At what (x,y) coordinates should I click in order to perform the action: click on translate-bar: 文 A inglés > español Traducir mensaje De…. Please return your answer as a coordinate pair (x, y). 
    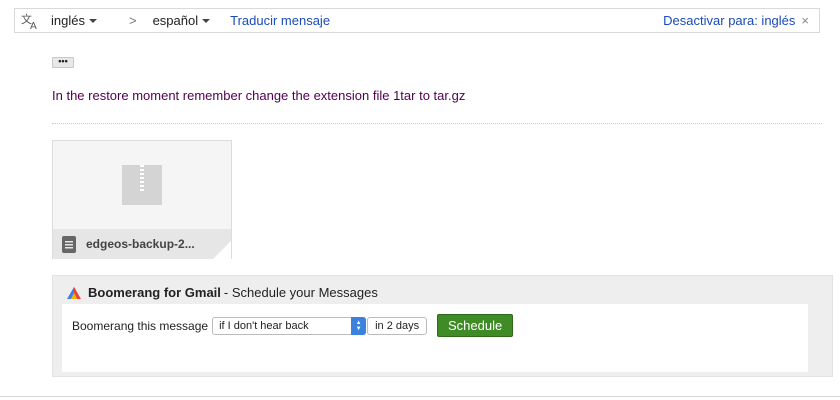
    Looking at the image, I should click on (417, 20).